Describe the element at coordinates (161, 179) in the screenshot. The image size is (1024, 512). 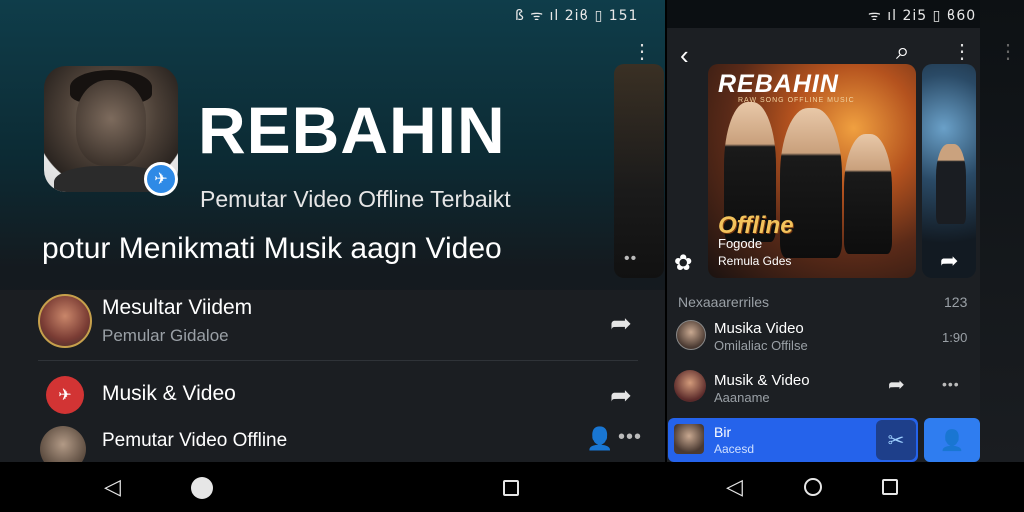
I see `verified-badge-icon: ✈` at that location.